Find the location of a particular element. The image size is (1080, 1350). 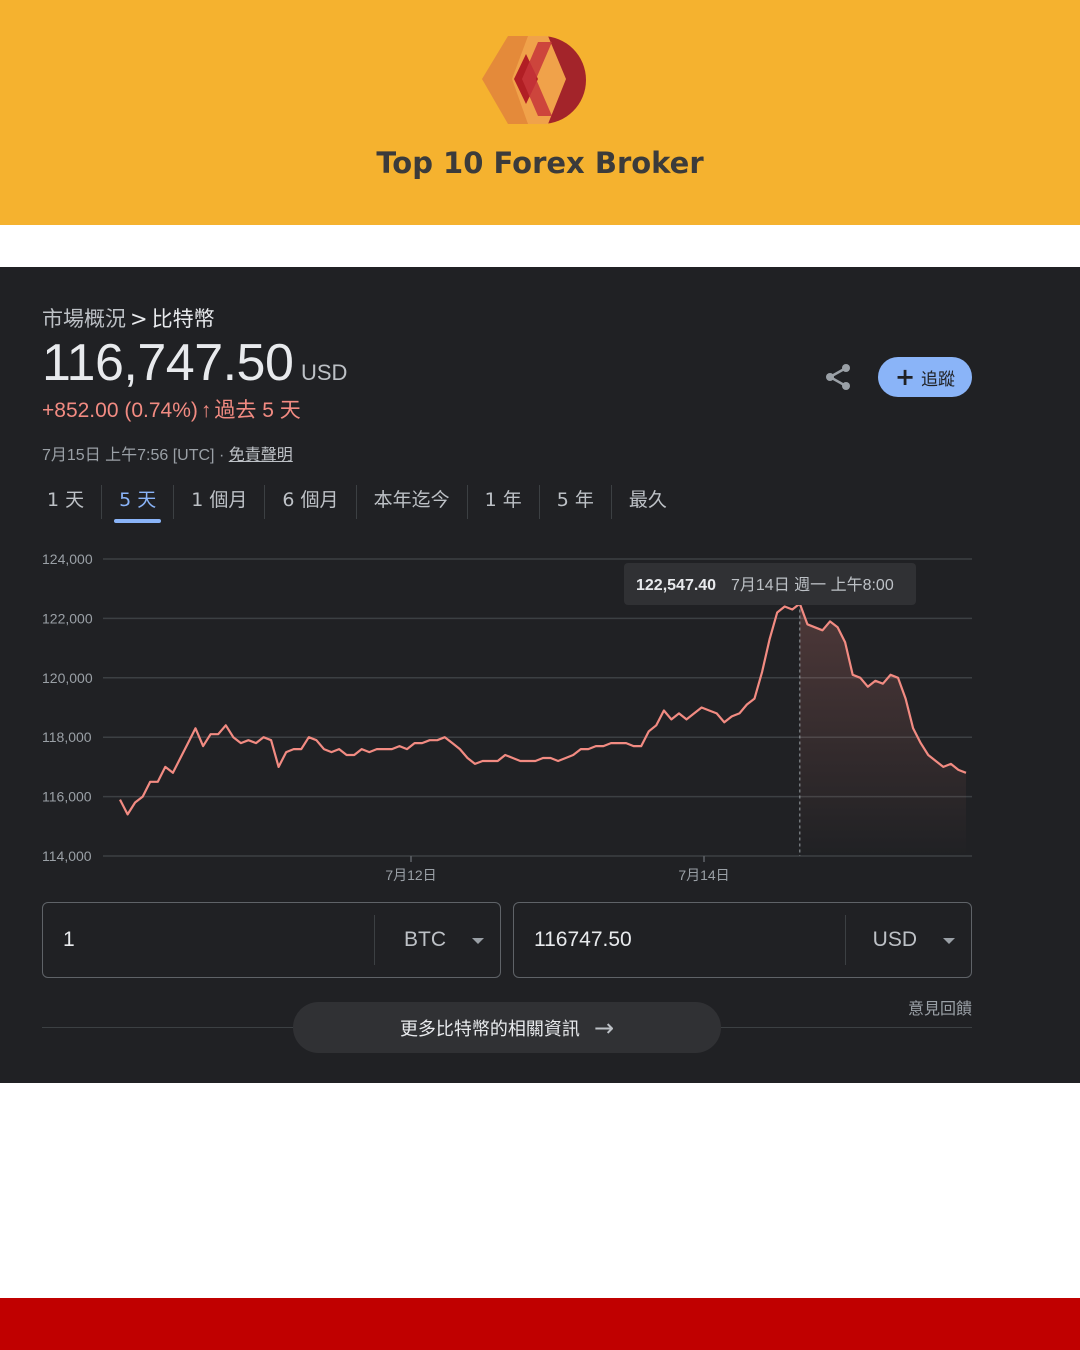

y-tick-label: 118,000 is located at coordinates (67, 737).